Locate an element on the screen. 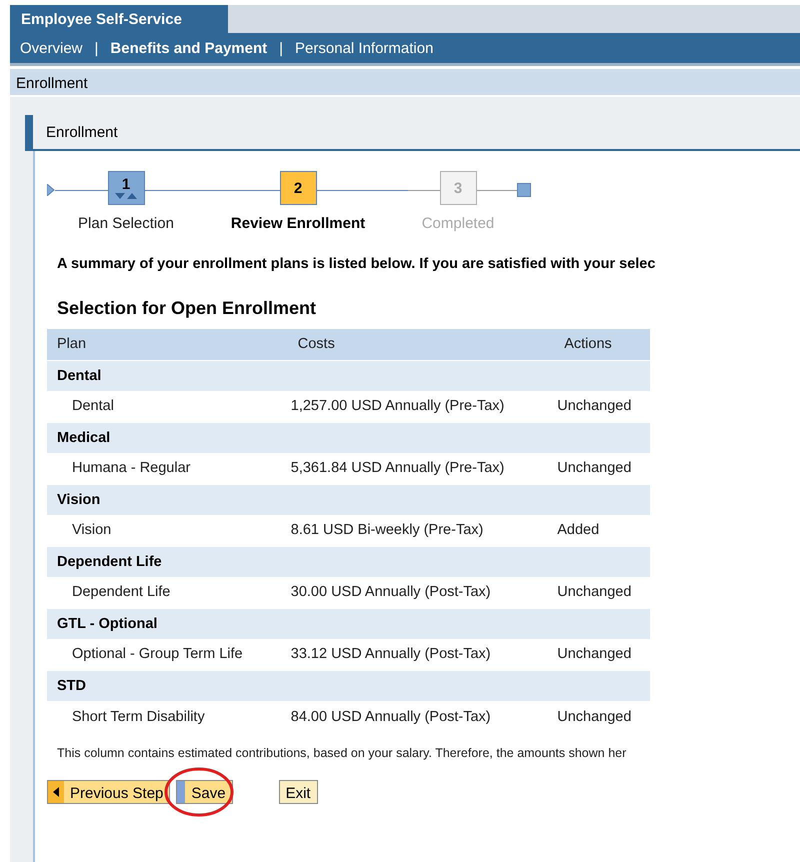 The width and height of the screenshot is (800, 862). table-cell: Dental is located at coordinates (167, 406).